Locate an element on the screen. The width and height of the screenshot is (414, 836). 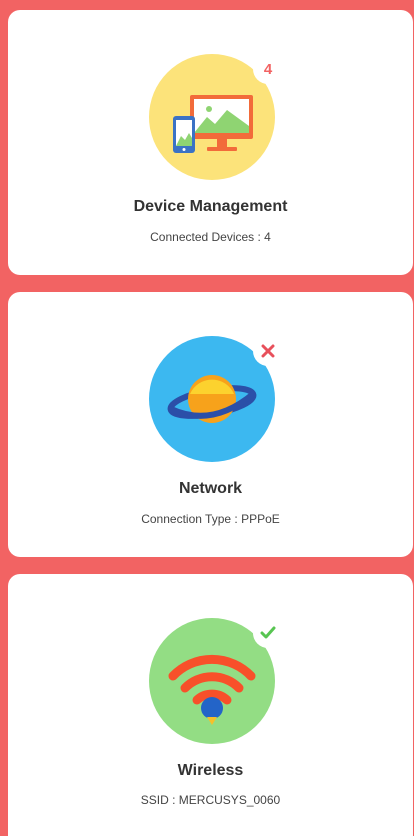
wireless-status-badge is located at coordinates (268, 633).